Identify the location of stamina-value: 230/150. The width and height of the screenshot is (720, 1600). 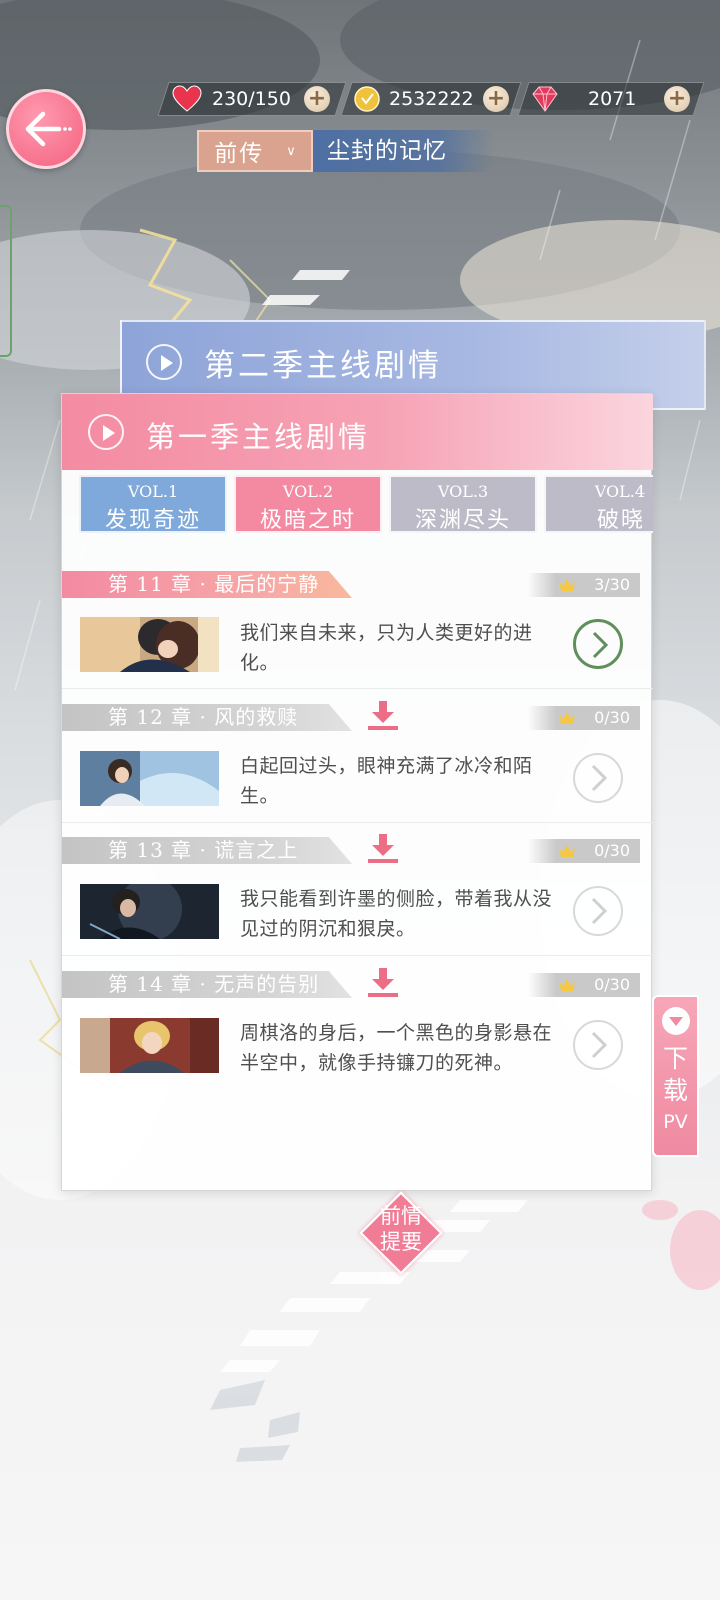
(251, 99).